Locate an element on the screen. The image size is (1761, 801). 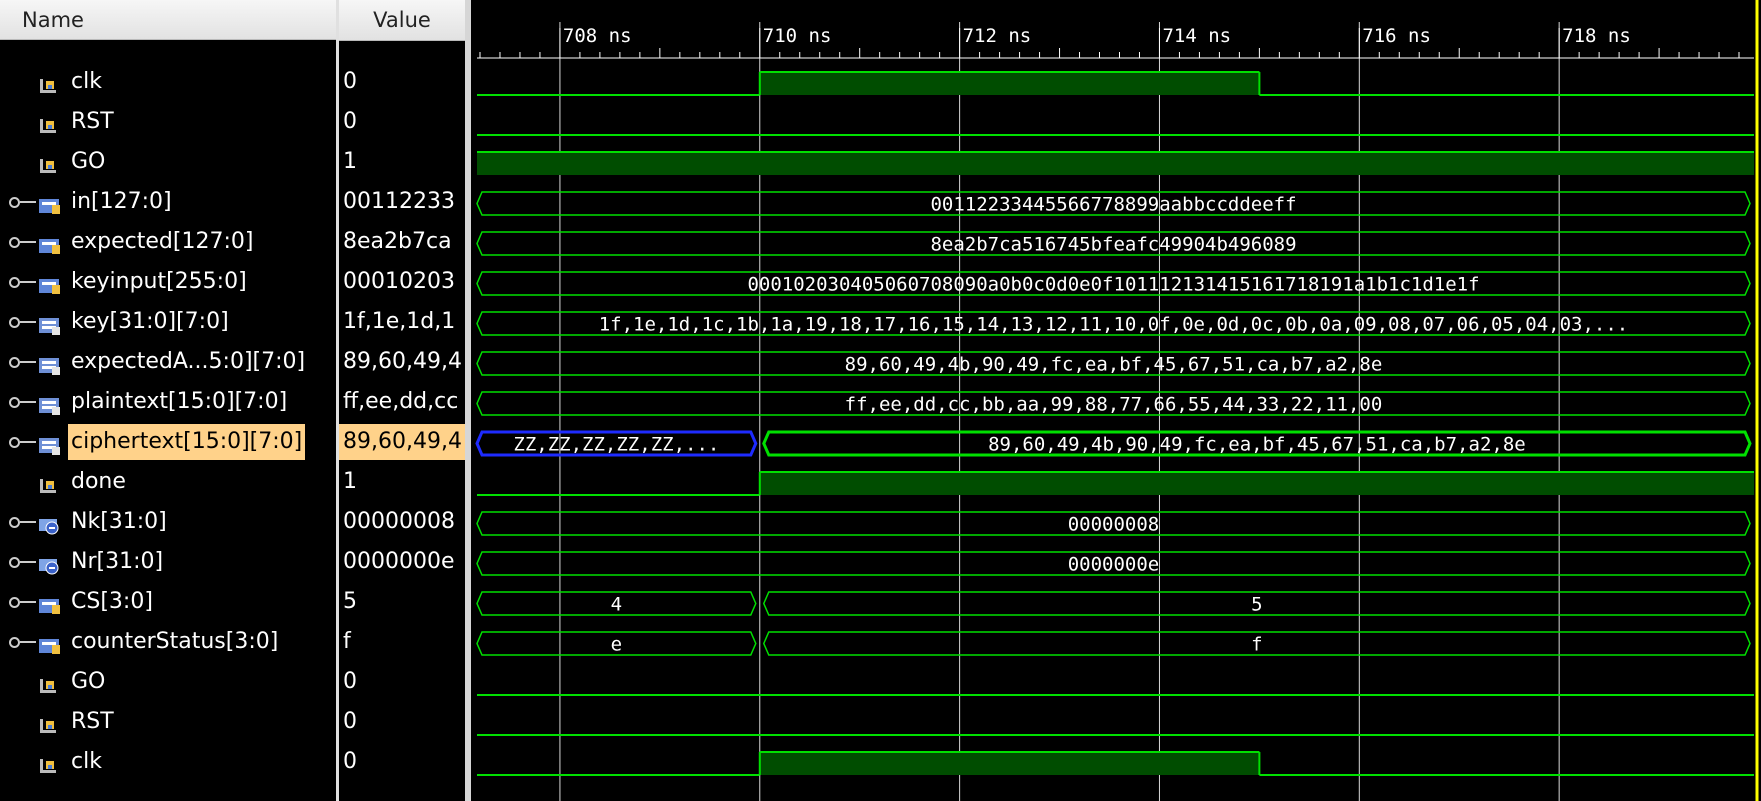
time-tick-label: 710 ns is located at coordinates (797, 36).